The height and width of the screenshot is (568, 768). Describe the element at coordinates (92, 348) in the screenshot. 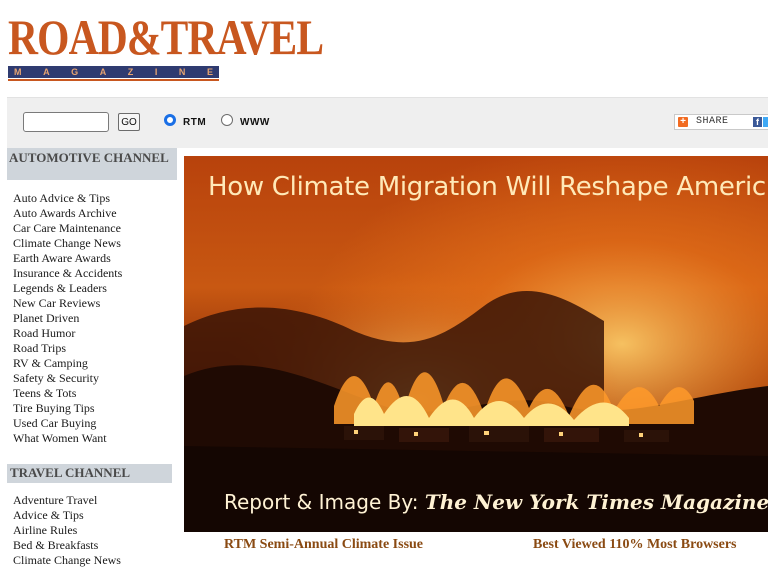

I see `sidebar-item-road-trips: Road Trips` at that location.